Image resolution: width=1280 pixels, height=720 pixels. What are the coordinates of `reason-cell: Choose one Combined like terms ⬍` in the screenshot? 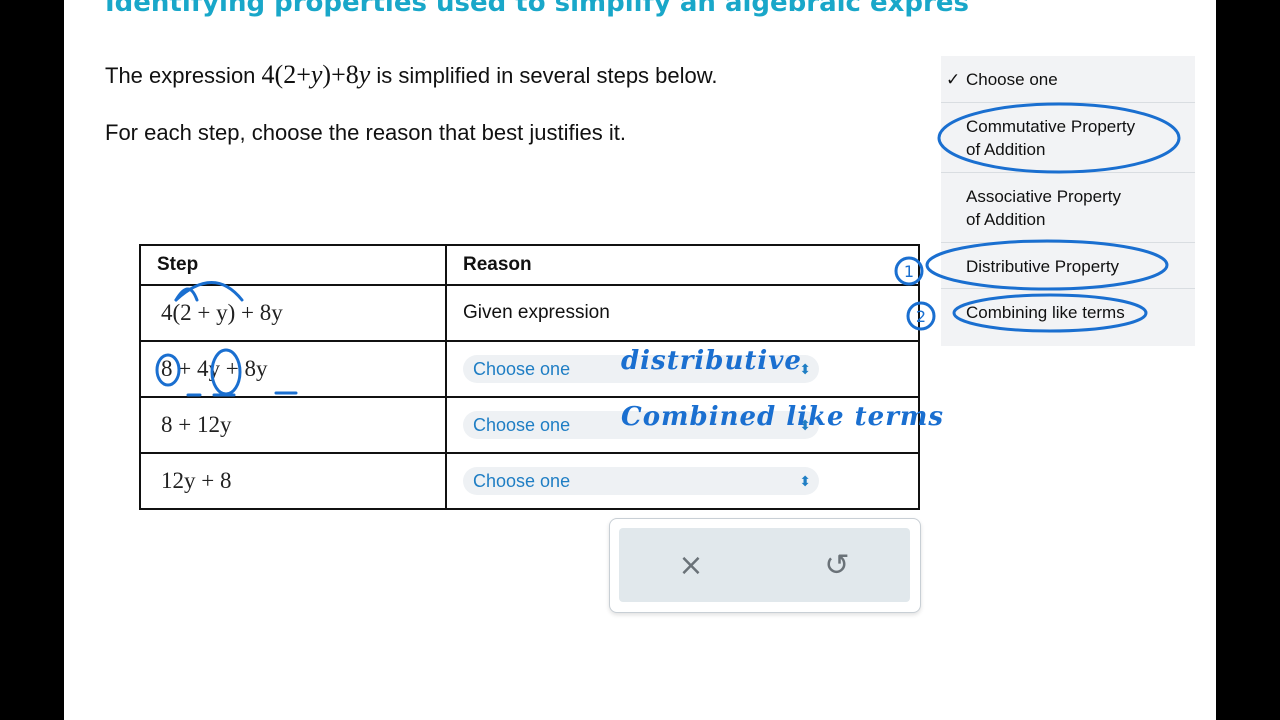 It's located at (694, 425).